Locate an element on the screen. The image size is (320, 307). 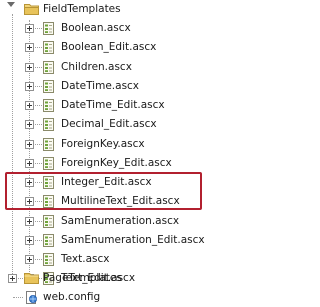
file-label: ForeignKey.ascx is located at coordinates (103, 144).